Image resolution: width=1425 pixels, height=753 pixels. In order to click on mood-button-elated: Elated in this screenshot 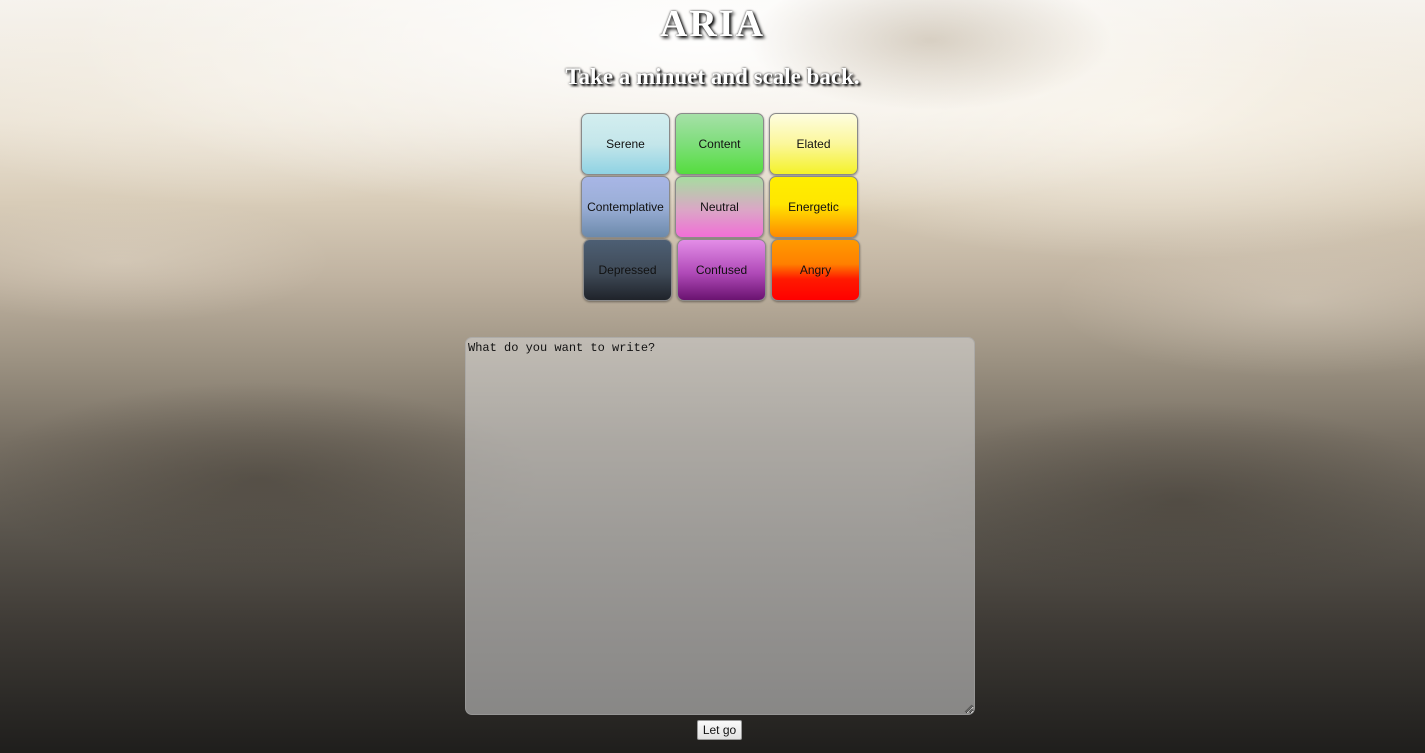, I will do `click(813, 144)`.